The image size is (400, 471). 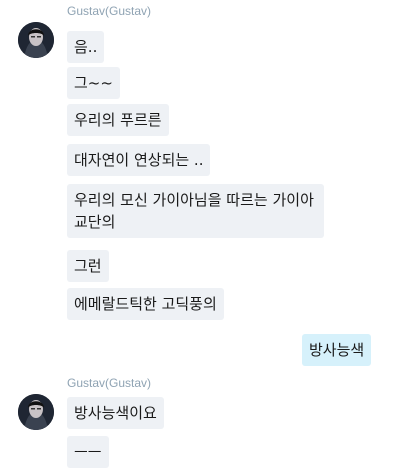 I want to click on message-bubble: 우리의 모신 가이아님을 따르는 가이아 교단의, so click(x=195, y=211).